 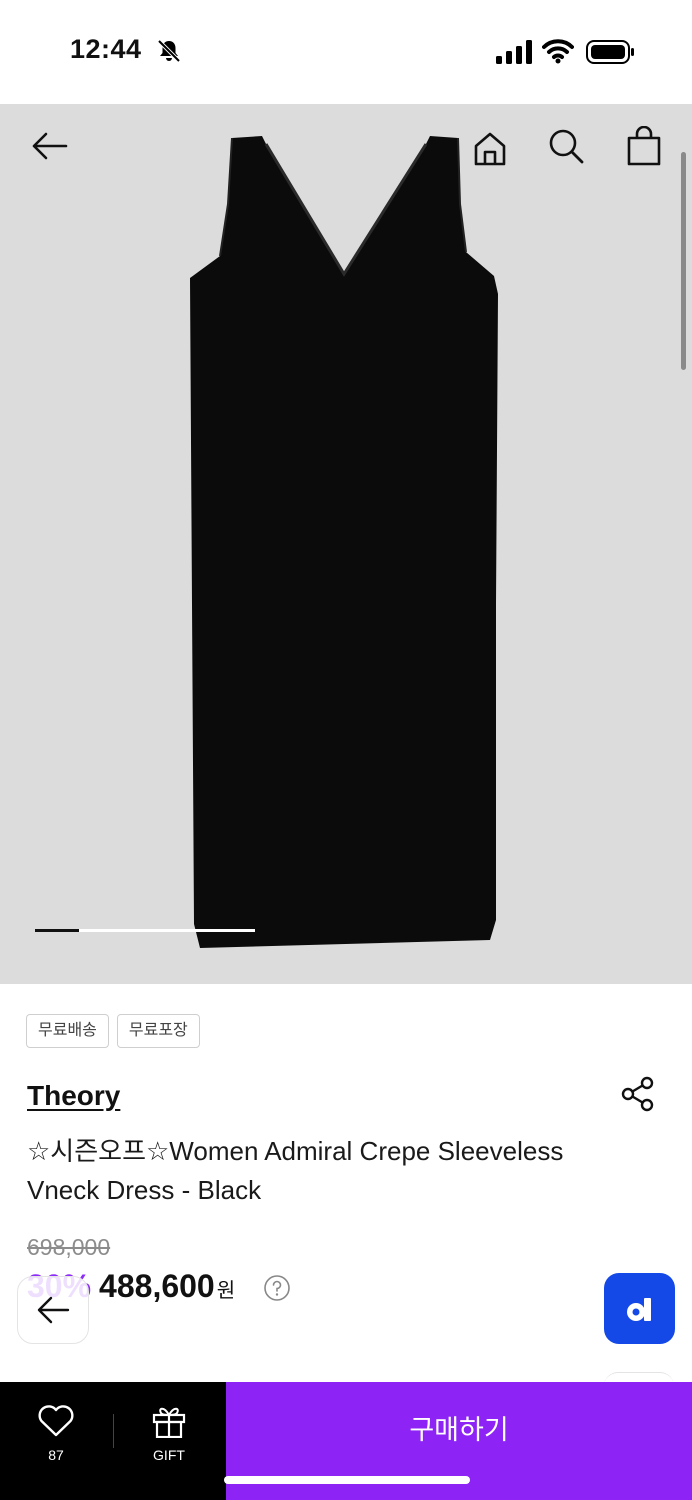 I want to click on scrollbar, so click(x=683, y=261).